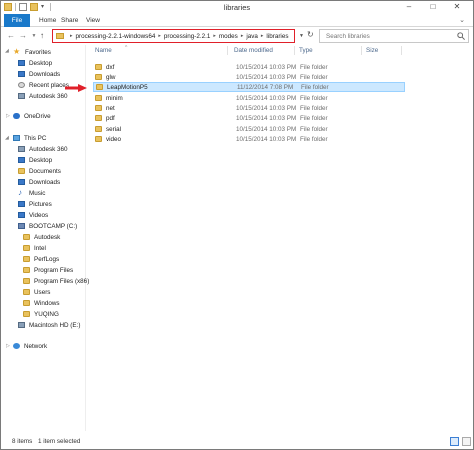  What do you see at coordinates (249, 77) in the screenshot?
I see `list-item: glw 10/15/2014 10:03 PM File folder` at bounding box center [249, 77].